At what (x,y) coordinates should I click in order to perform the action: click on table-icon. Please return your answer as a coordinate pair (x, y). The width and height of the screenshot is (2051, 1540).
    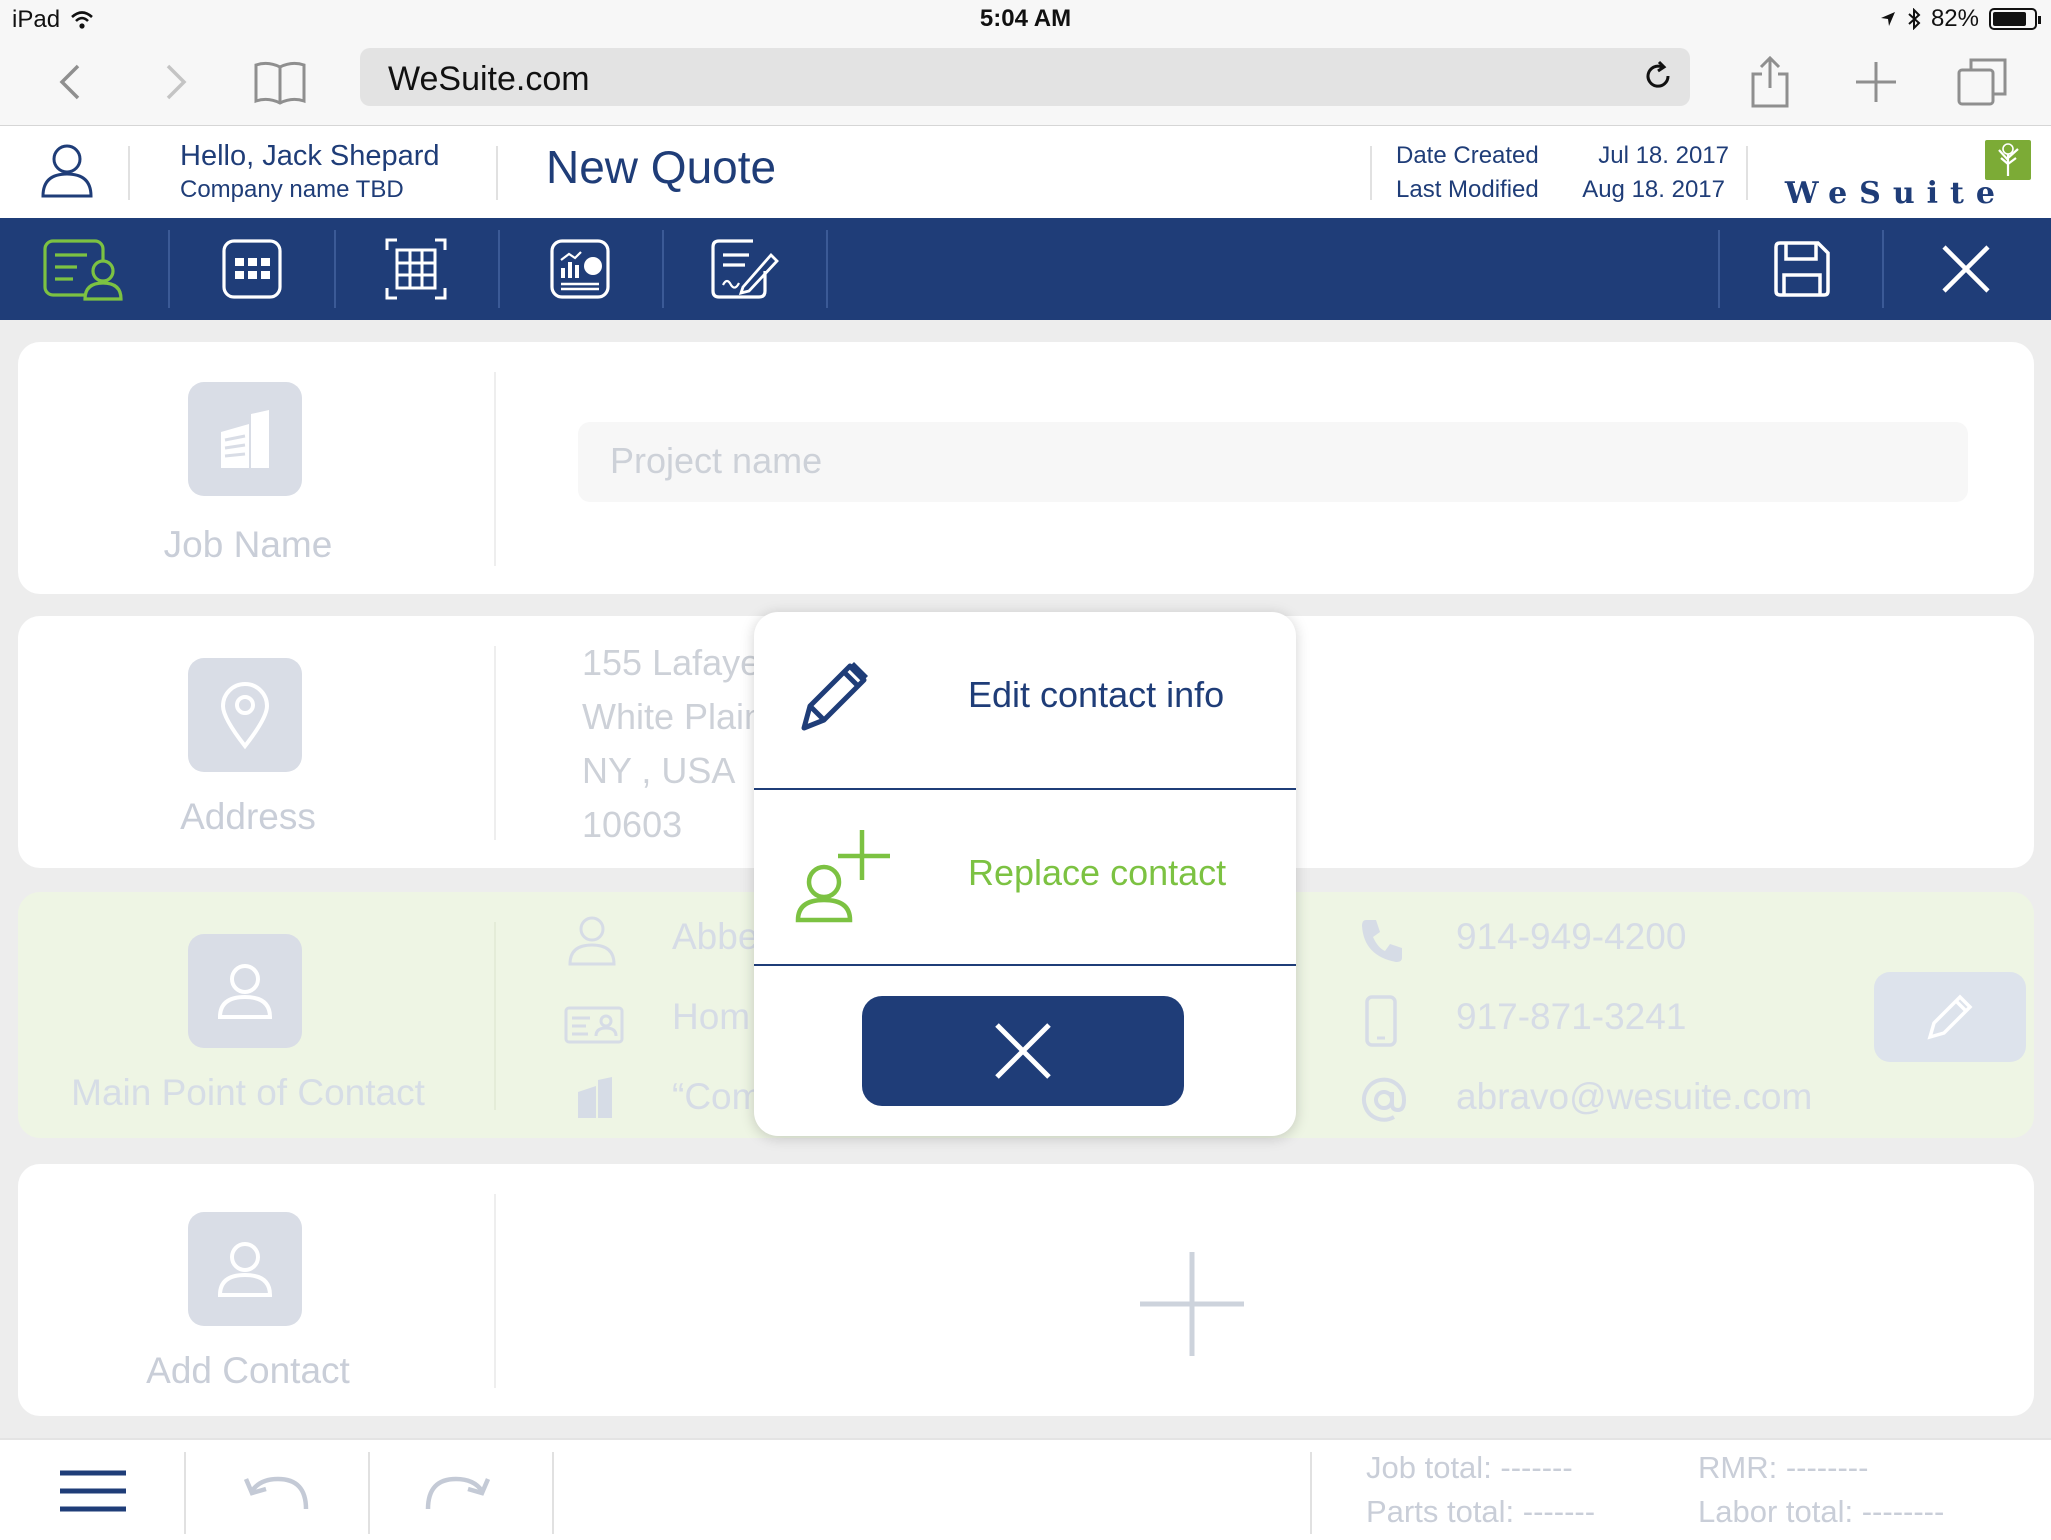
    Looking at the image, I should click on (416, 269).